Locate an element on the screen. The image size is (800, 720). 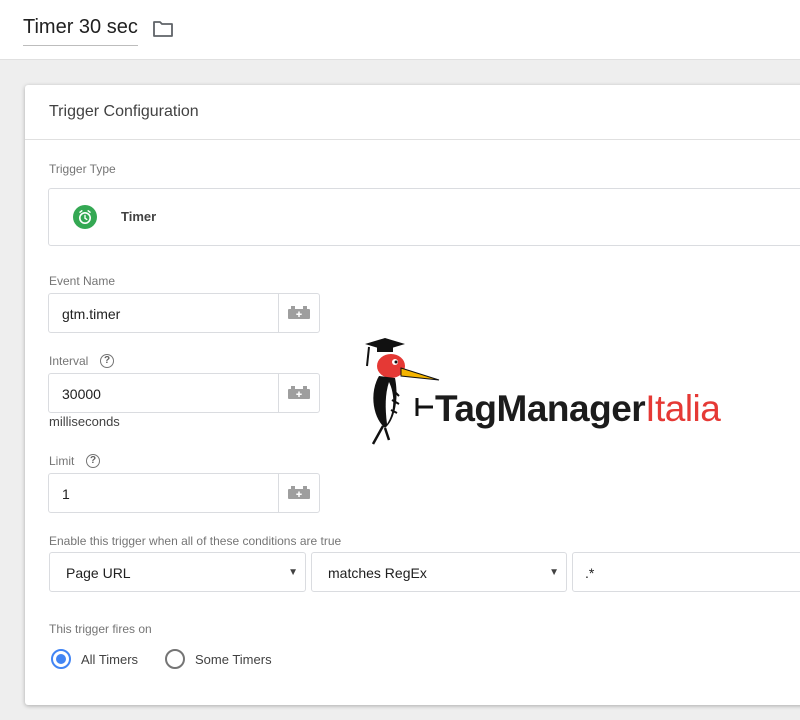
condition-value: .* is located at coordinates (590, 573).